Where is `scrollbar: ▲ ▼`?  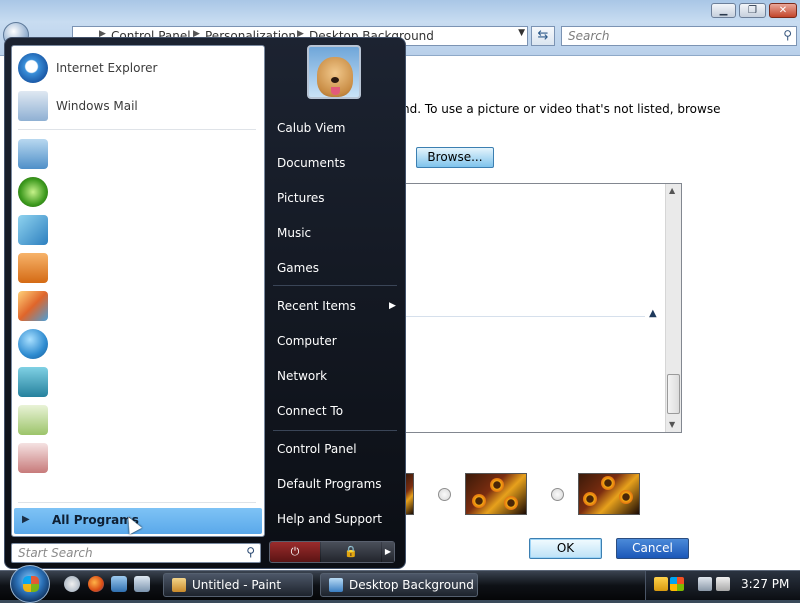 scrollbar: ▲ ▼ is located at coordinates (673, 308).